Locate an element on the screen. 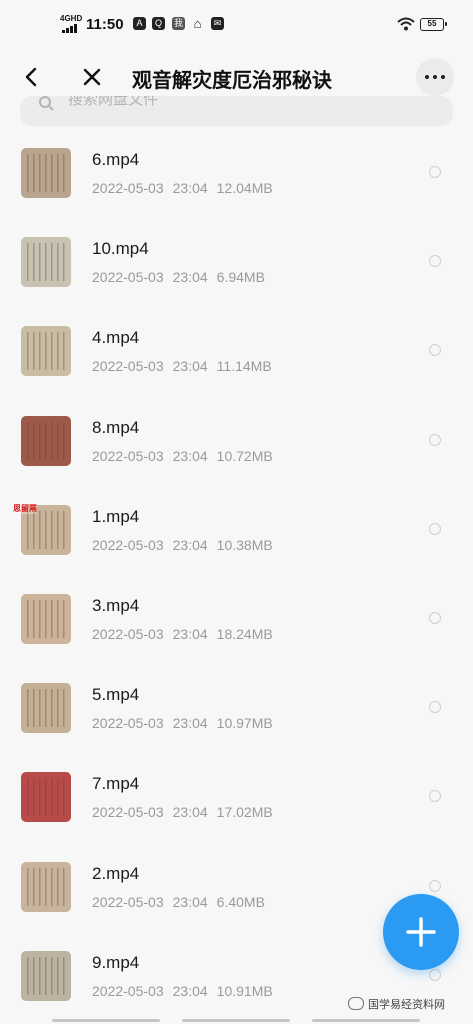 This screenshot has height=1024, width=473. file-meta: 2022-05-03 23:04 10.38MB is located at coordinates (187, 545).